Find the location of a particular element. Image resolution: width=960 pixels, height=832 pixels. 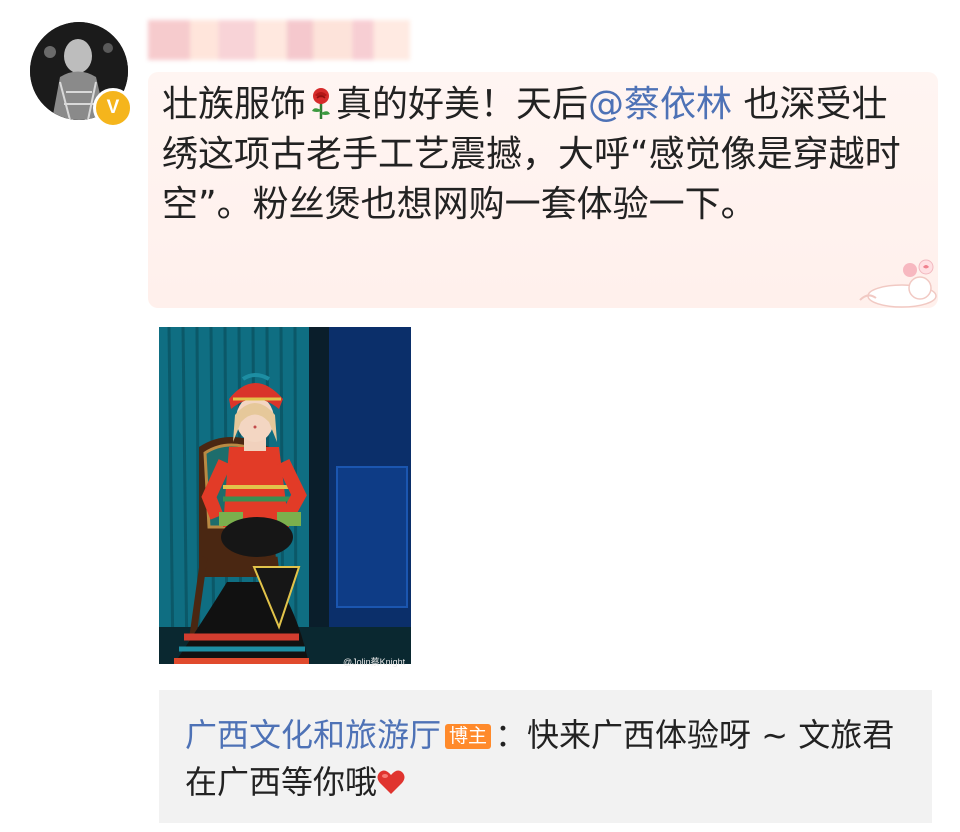

post-photo-image is located at coordinates (285, 495).